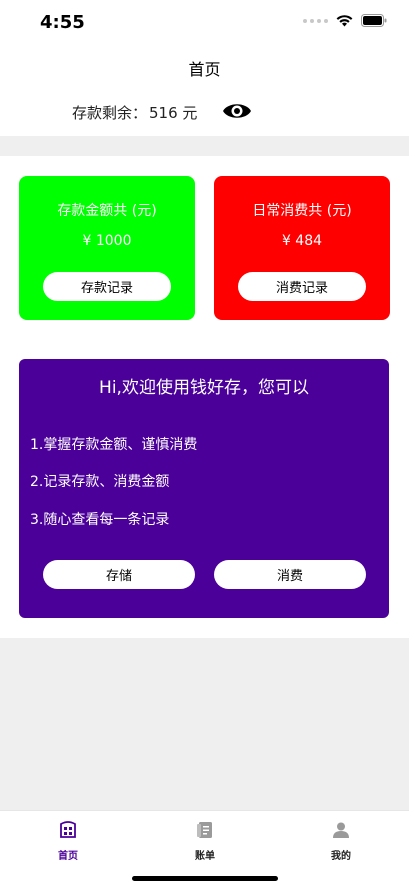  Describe the element at coordinates (110, 112) in the screenshot. I see `balance-label: 存款剩余：` at that location.